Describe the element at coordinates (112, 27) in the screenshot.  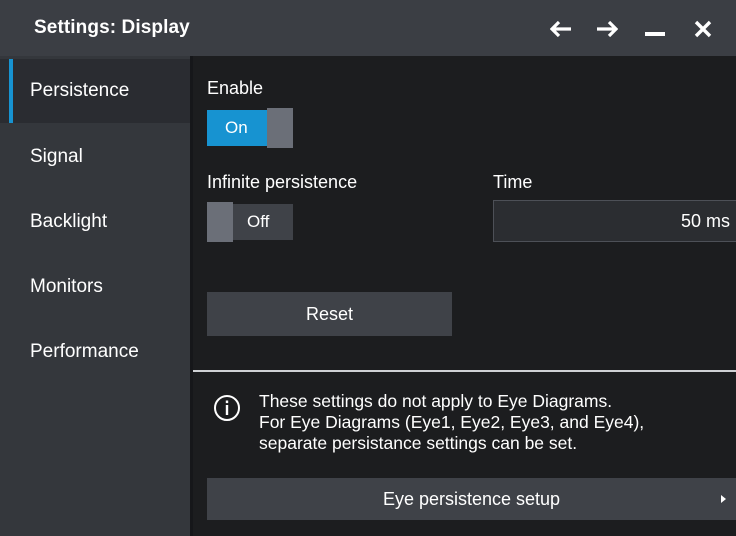
I see `window-title: Settings: Display` at that location.